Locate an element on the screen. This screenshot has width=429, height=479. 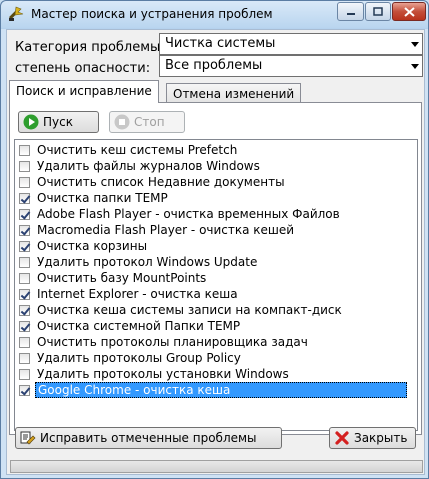
category-select: Чистка системы is located at coordinates (291, 44).